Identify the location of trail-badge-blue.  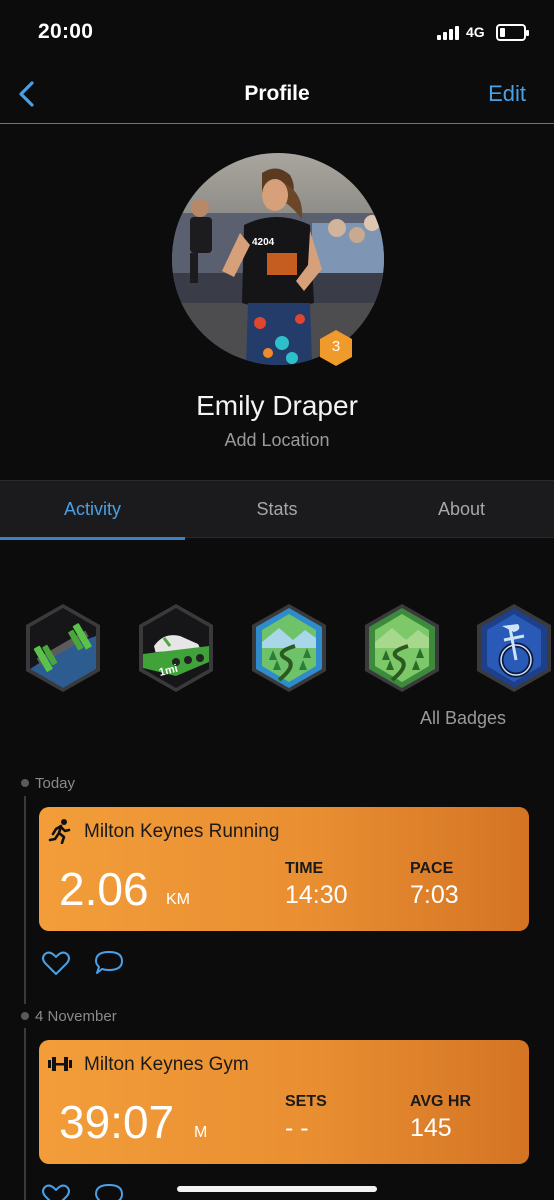
(289, 648).